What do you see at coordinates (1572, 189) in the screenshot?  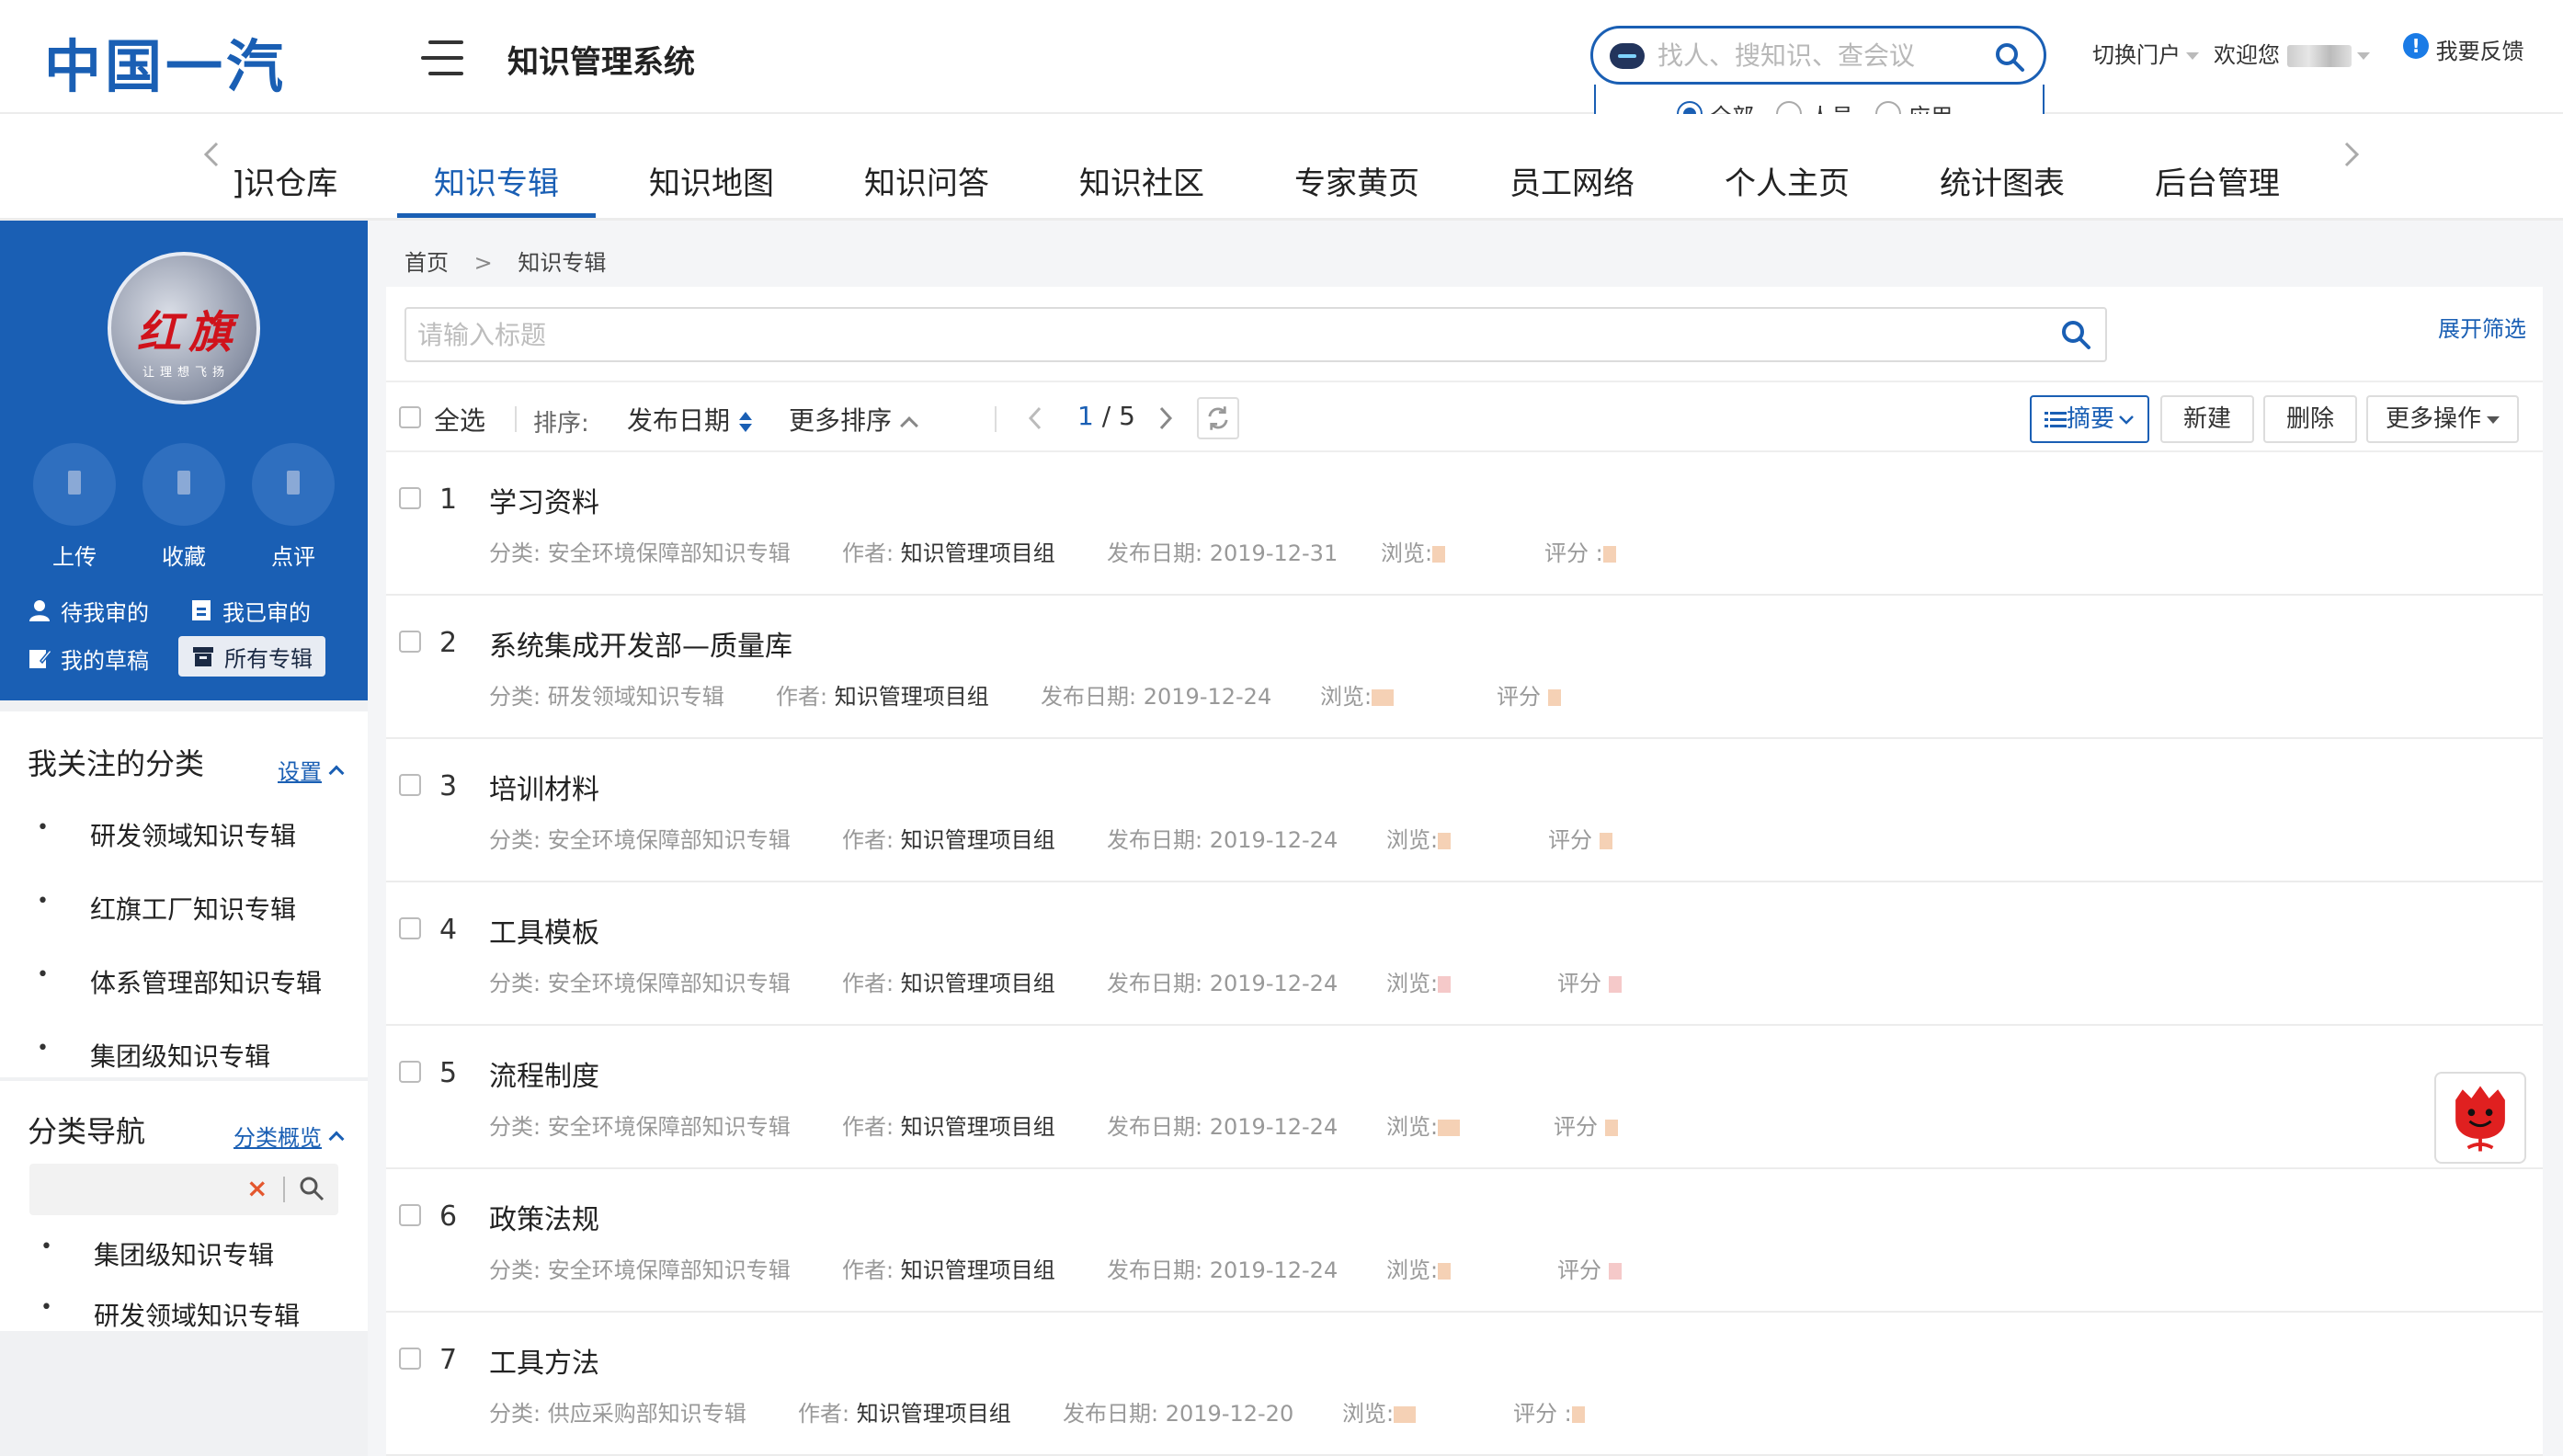 I see `nav-item-employee-network: 员工网络` at bounding box center [1572, 189].